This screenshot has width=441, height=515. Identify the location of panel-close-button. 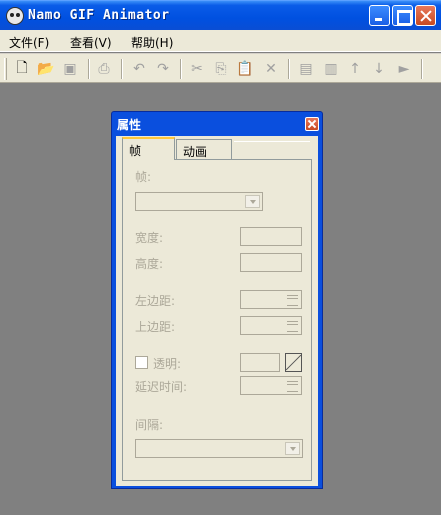
(312, 124).